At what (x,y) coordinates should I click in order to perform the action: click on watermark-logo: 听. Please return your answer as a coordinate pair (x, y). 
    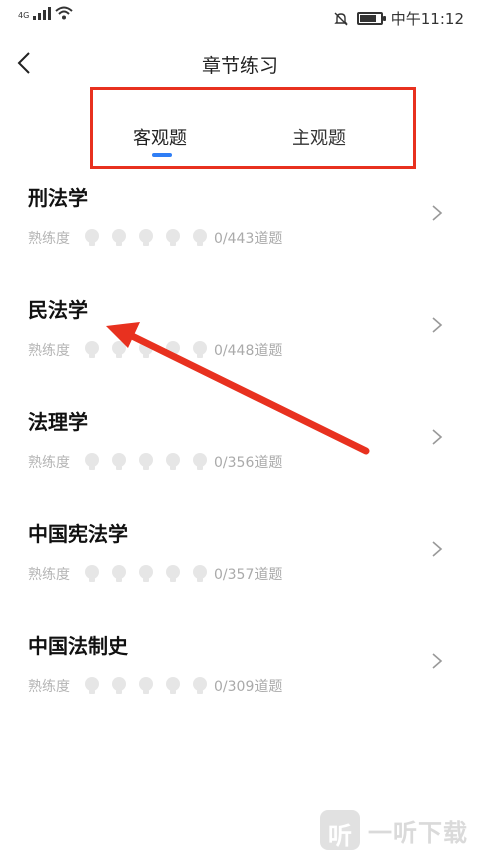
    Looking at the image, I should click on (340, 830).